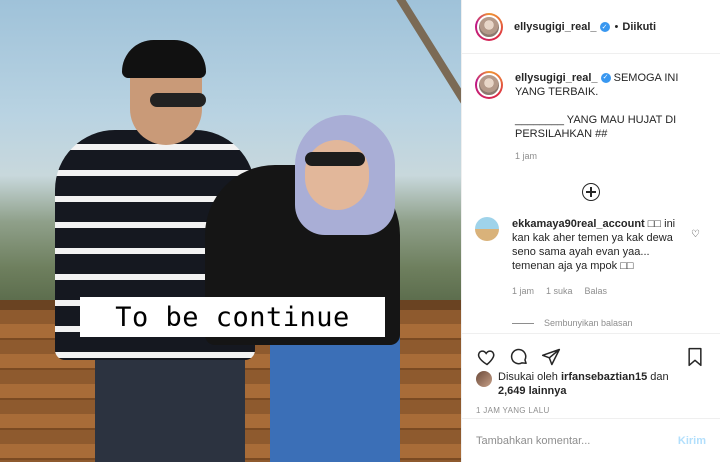 The height and width of the screenshot is (462, 720). I want to click on post-header: ellysugigi_real_ ✓ • Diikuti, so click(591, 27).